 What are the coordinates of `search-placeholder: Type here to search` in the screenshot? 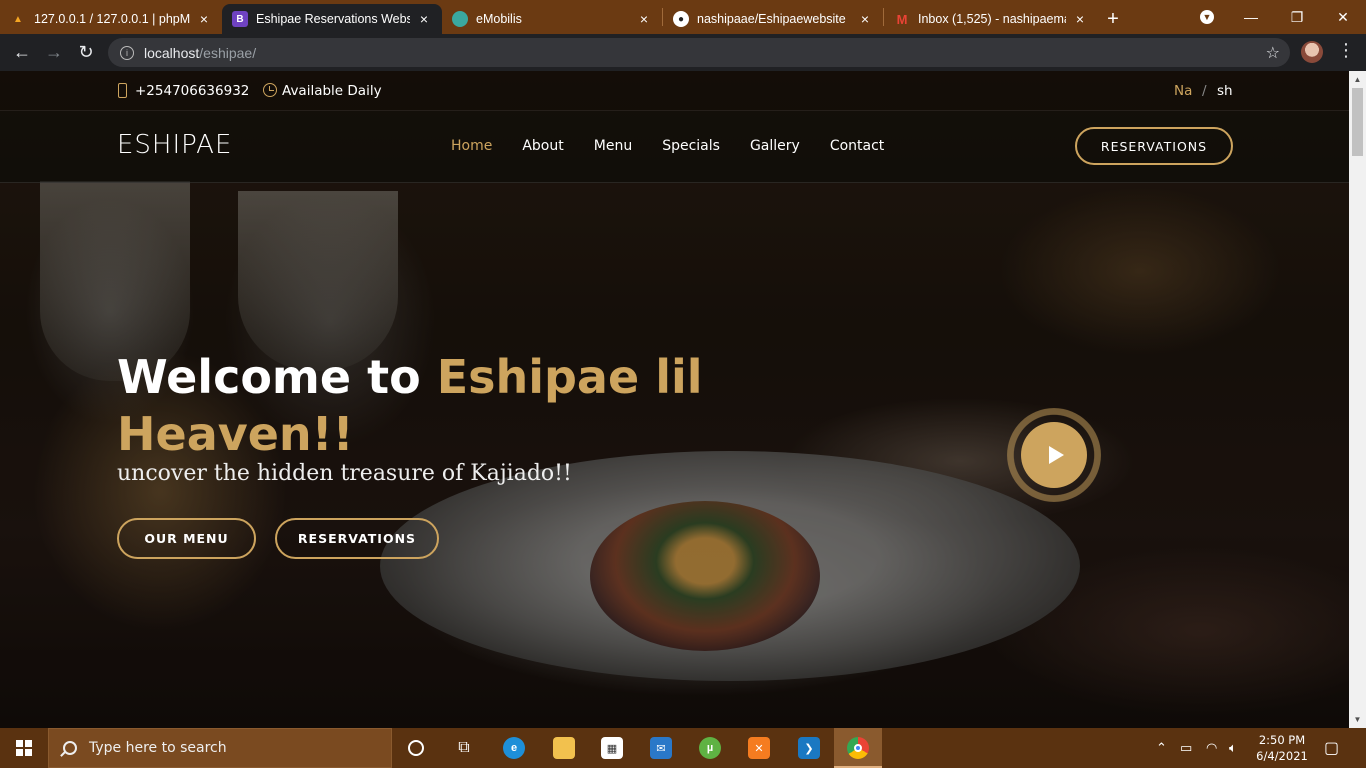 It's located at (158, 748).